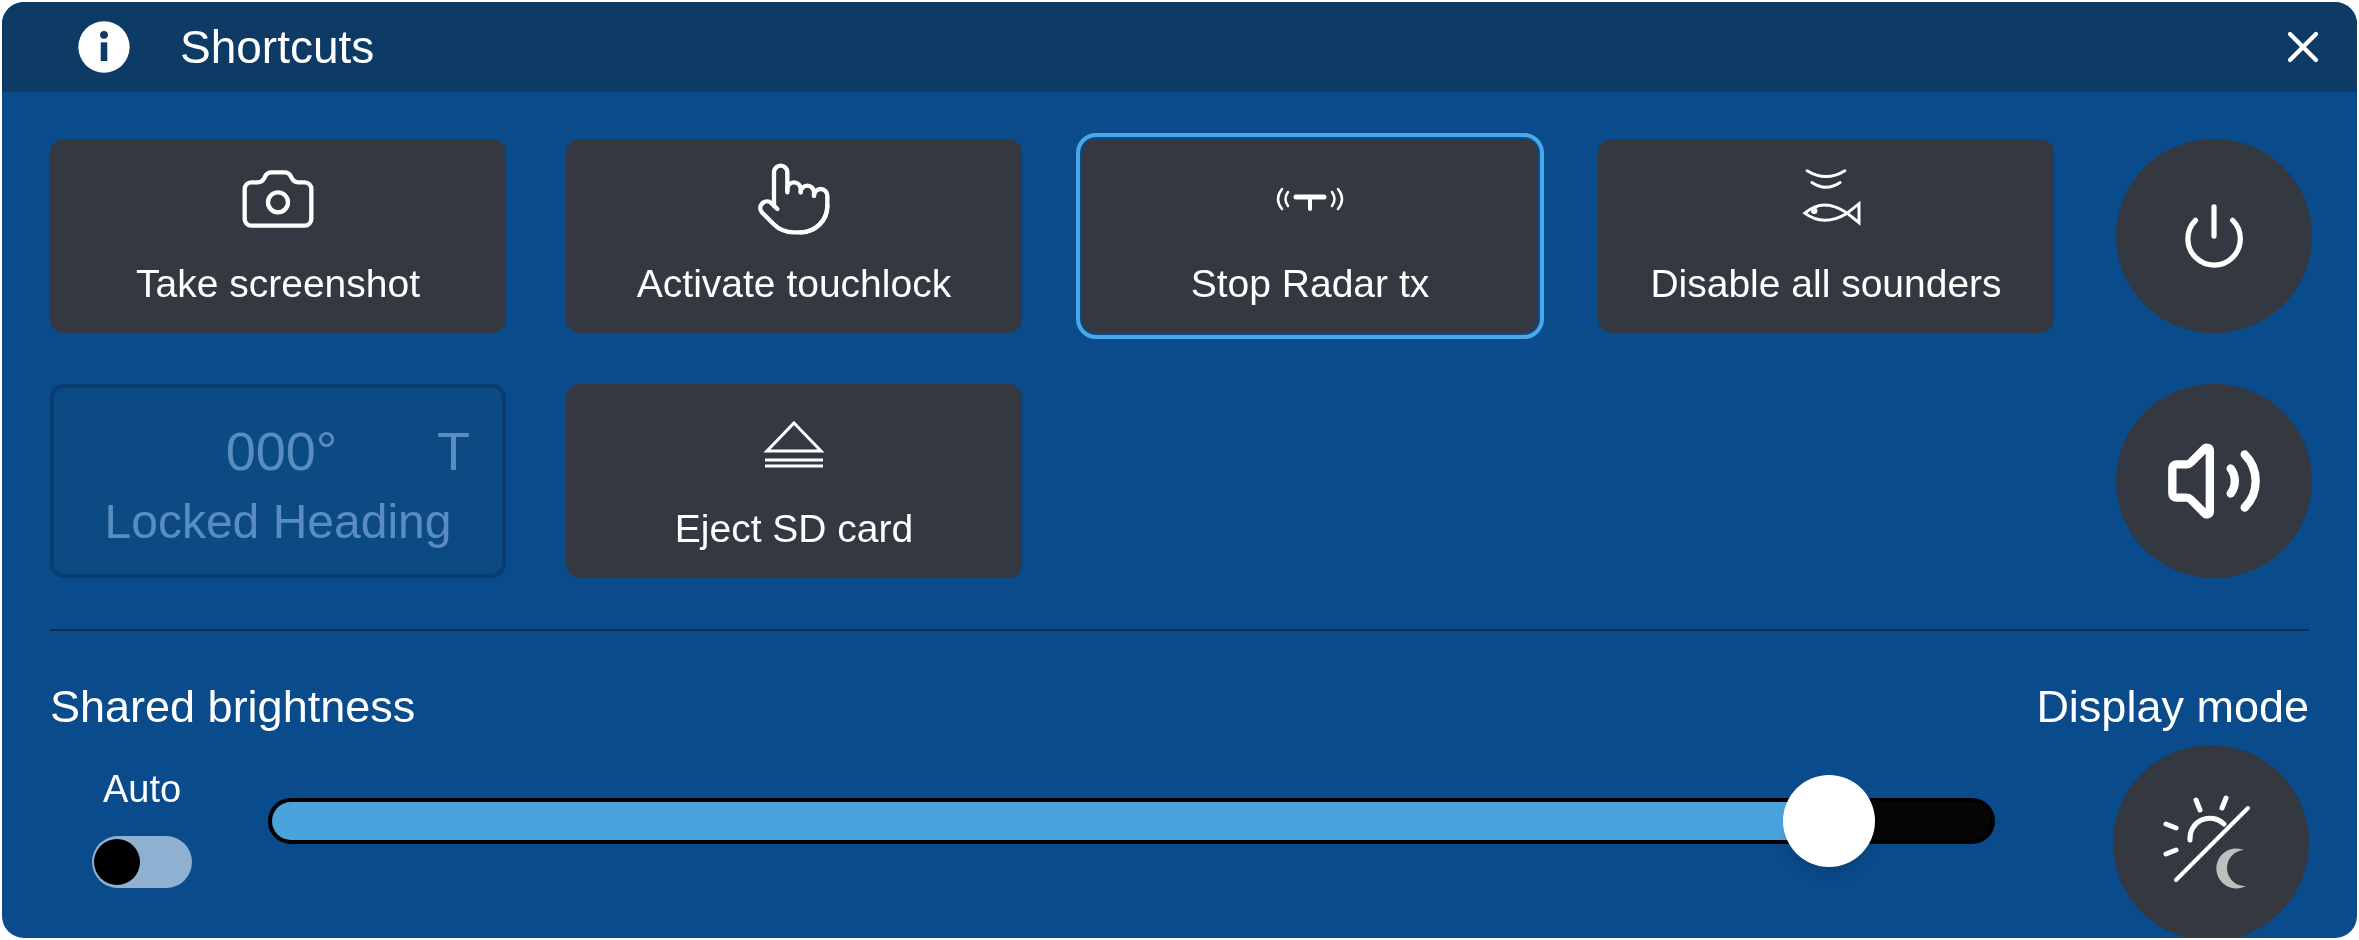 The height and width of the screenshot is (940, 2359). Describe the element at coordinates (794, 236) in the screenshot. I see `shortcut-button: Activate touchlock` at that location.